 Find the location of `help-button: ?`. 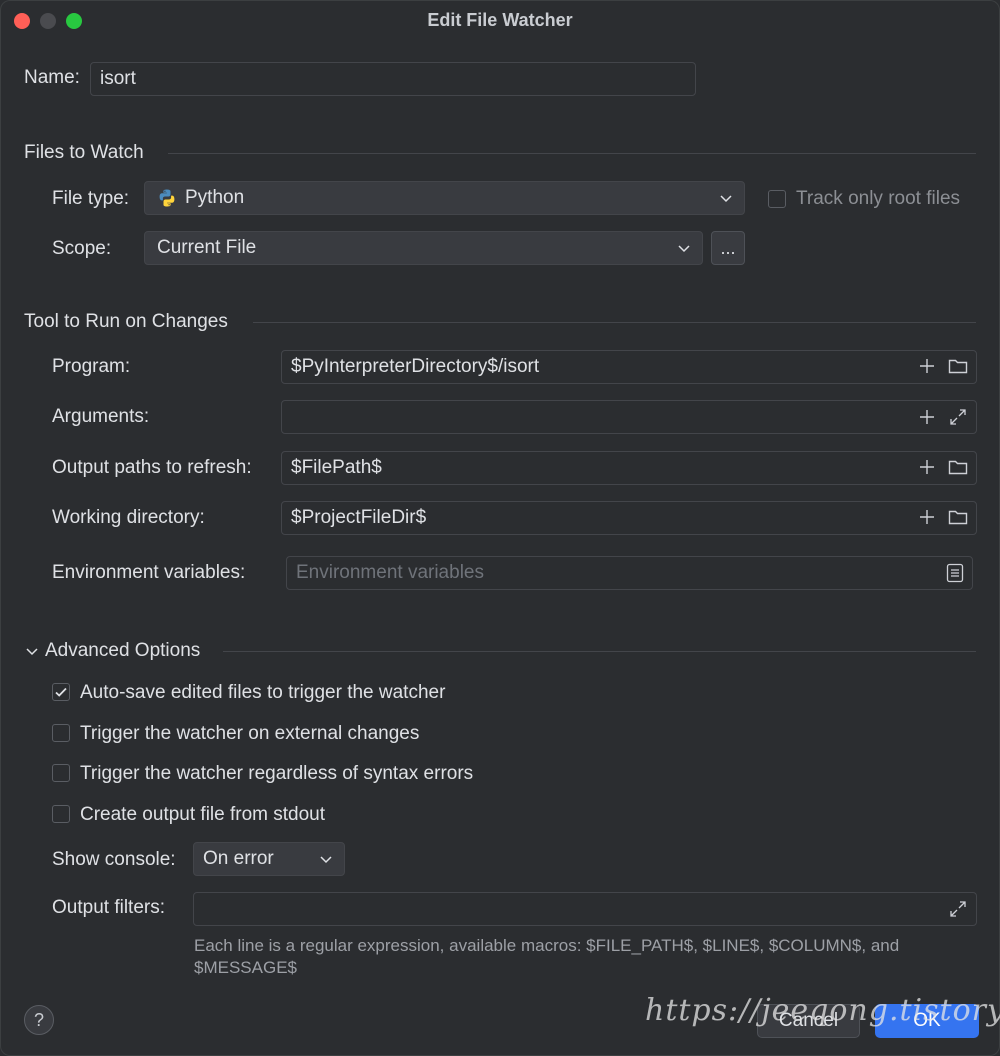

help-button: ? is located at coordinates (39, 1020).